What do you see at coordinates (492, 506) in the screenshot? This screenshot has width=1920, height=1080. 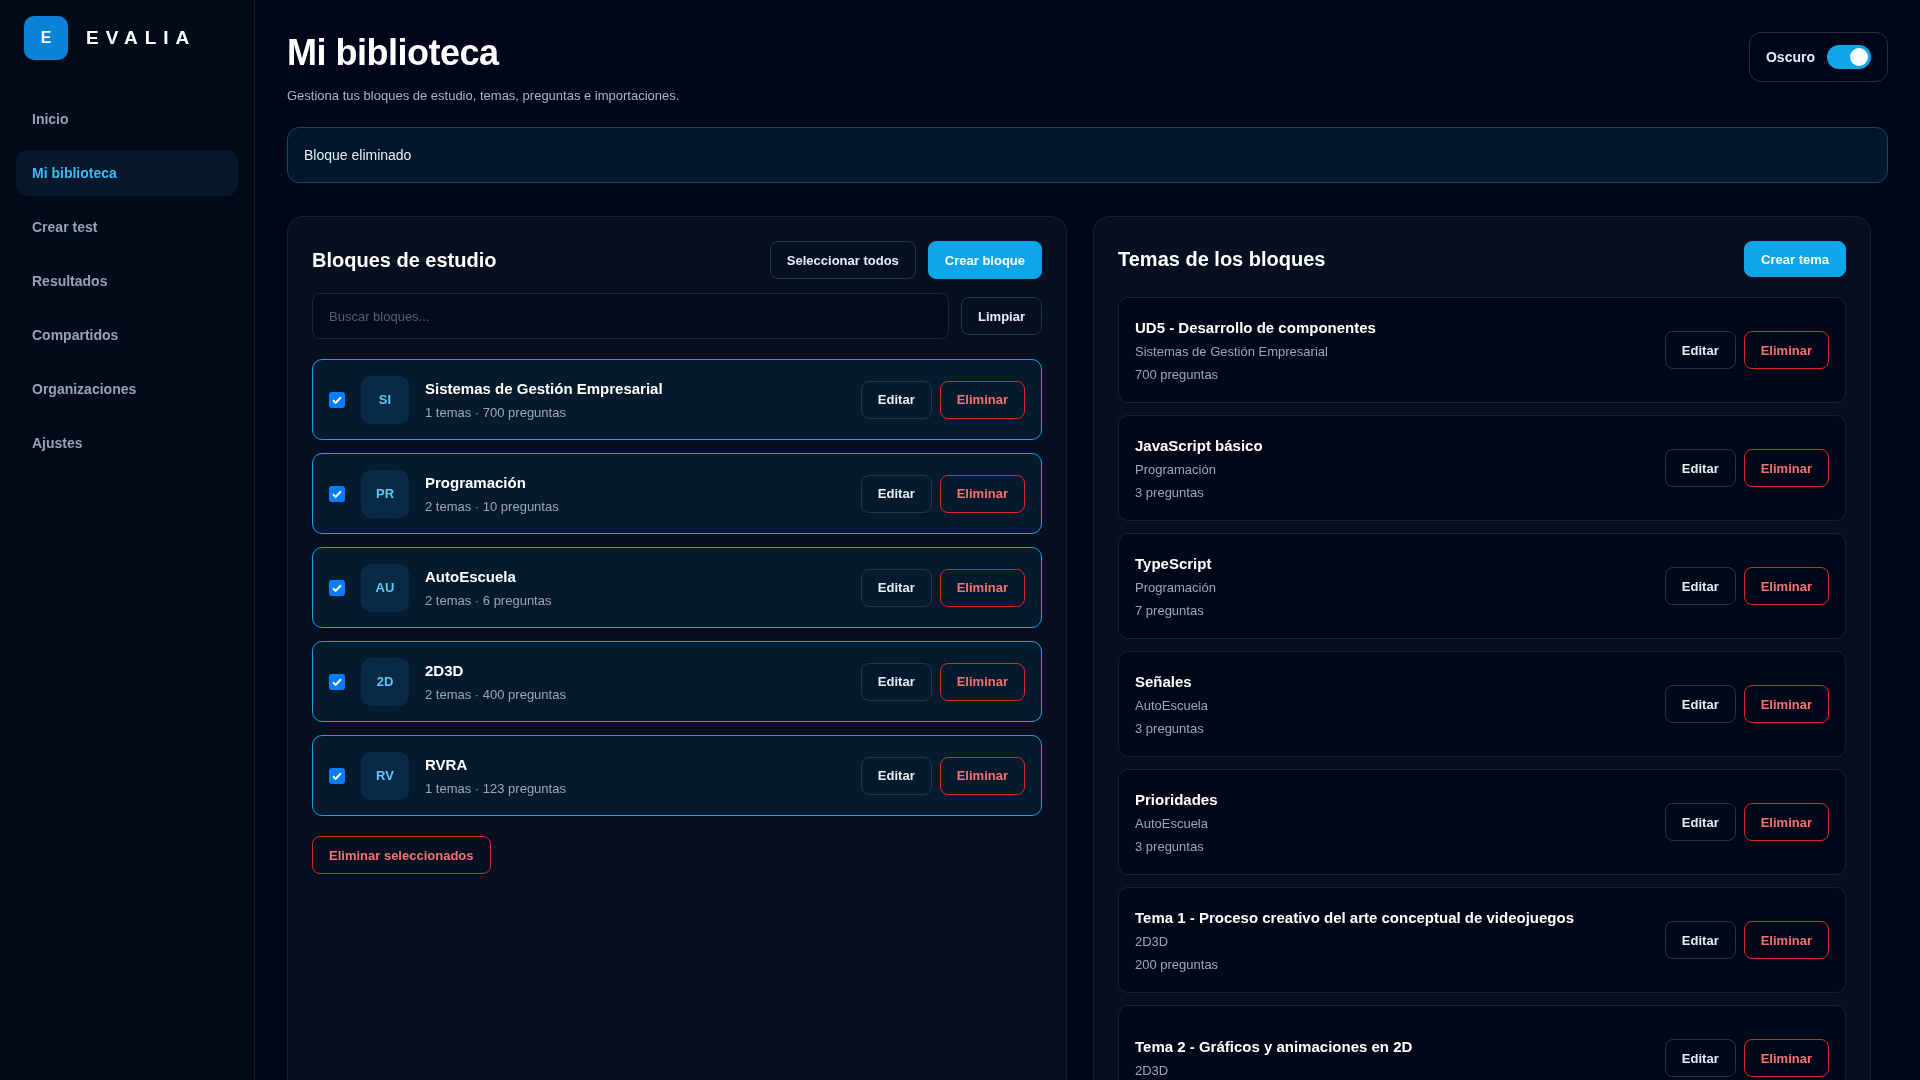 I see `block-meta: 2 temas · 10 preguntas` at bounding box center [492, 506].